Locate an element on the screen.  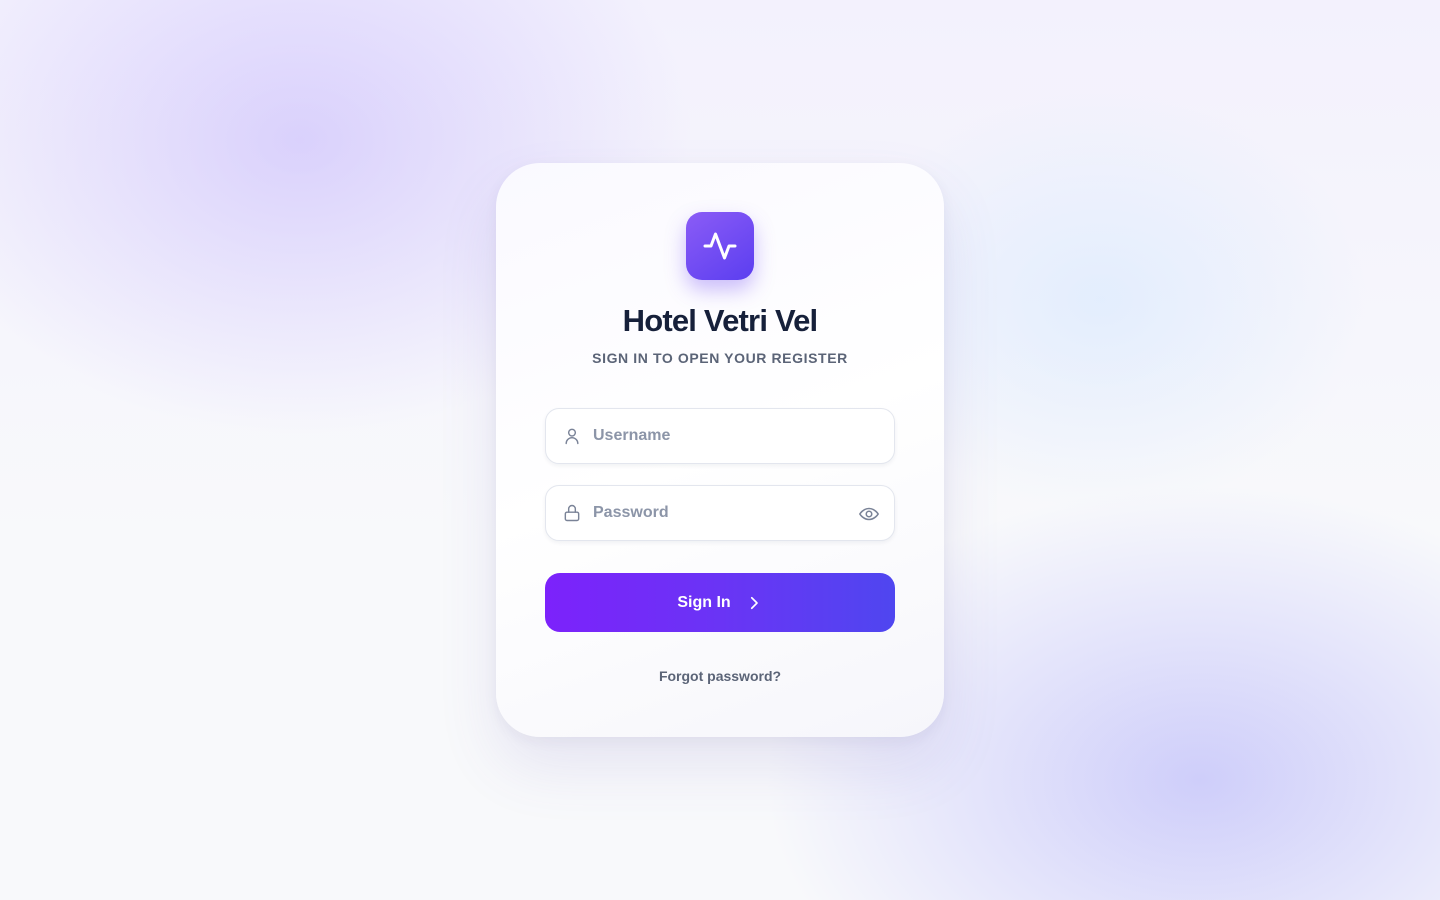
password-input is located at coordinates (718, 513).